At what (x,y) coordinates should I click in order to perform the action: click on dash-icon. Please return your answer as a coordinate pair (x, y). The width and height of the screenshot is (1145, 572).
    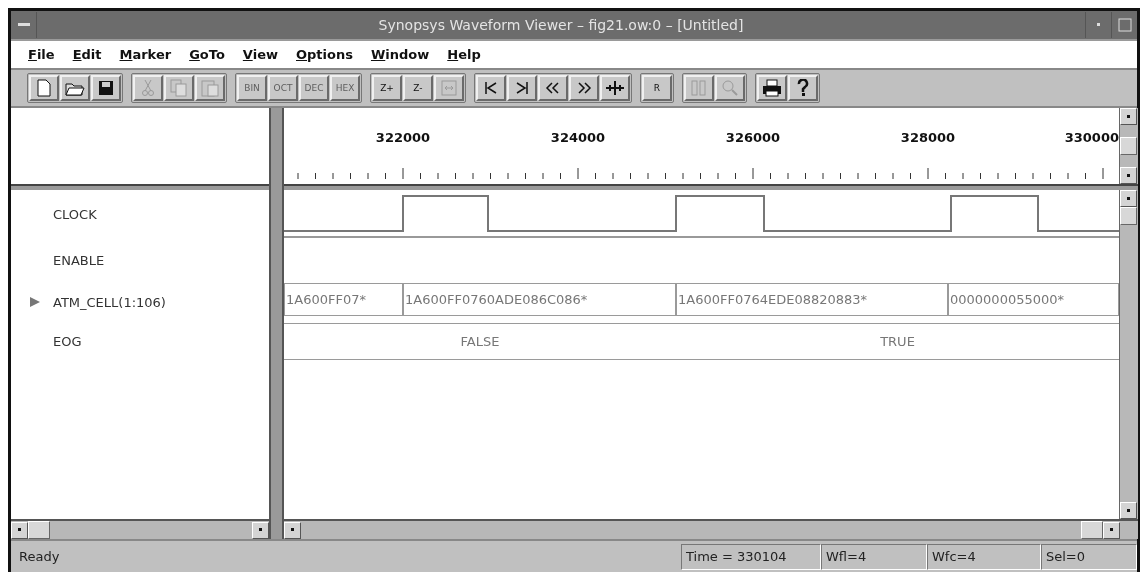
    Looking at the image, I should click on (23, 25).